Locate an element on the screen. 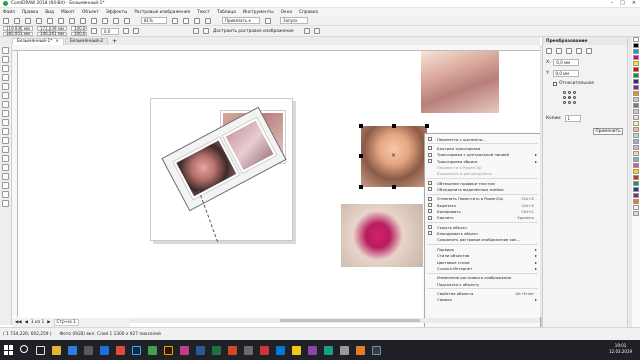 The image size is (640, 360). rotation-angle-field: 0,0 is located at coordinates (110, 31).